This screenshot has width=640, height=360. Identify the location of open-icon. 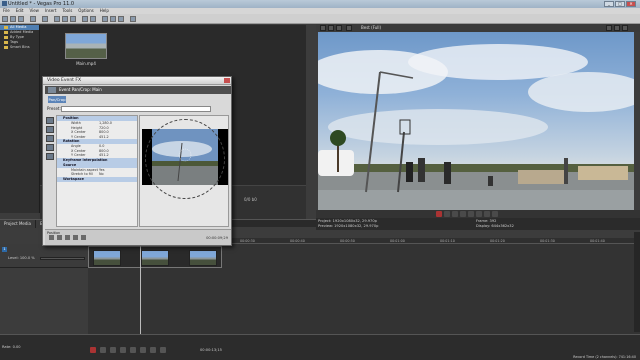
(13, 19).